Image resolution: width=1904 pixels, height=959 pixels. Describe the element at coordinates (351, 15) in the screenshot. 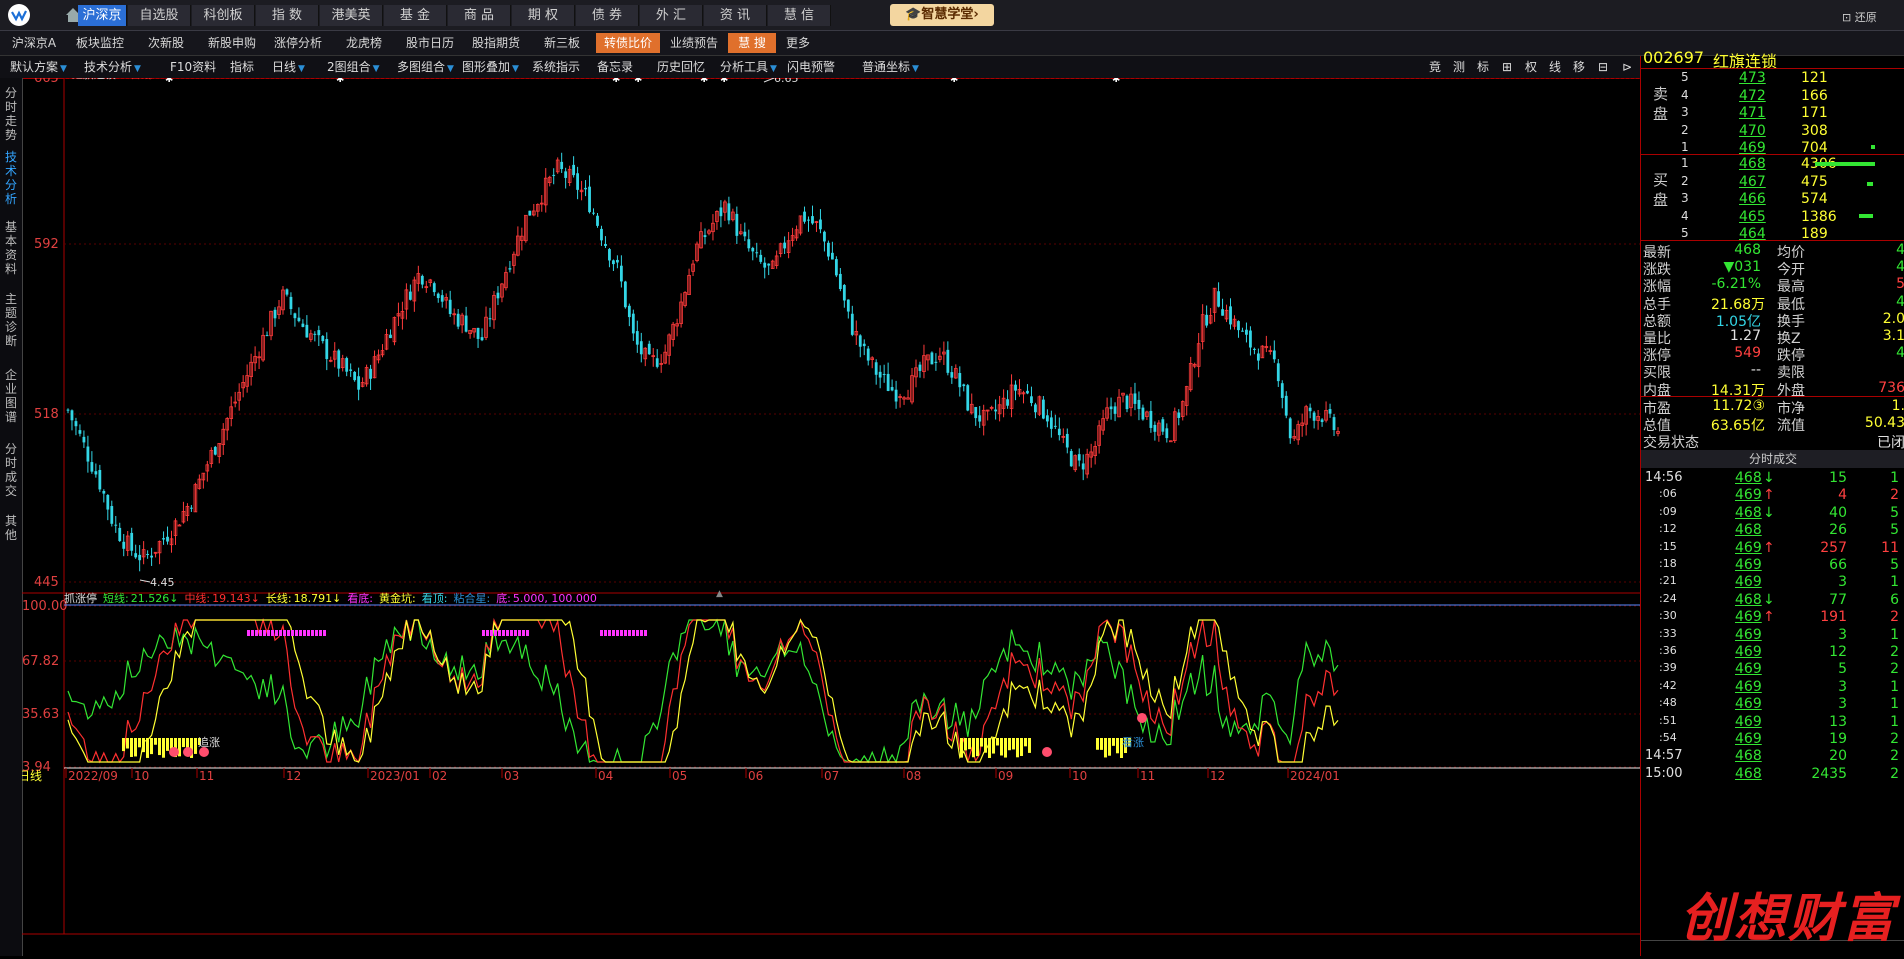

I see `top-nav-item-4: 港美英` at that location.